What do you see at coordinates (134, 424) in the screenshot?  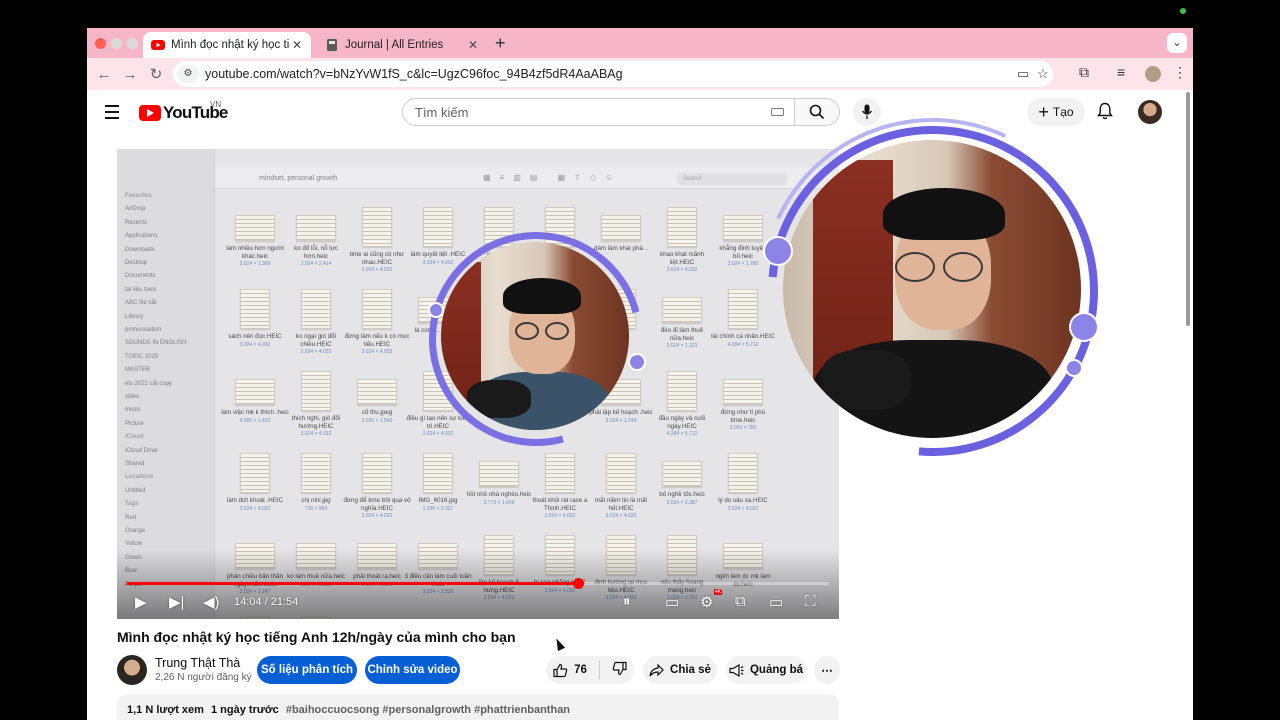 I see `finder-sidebar-item: Picture` at bounding box center [134, 424].